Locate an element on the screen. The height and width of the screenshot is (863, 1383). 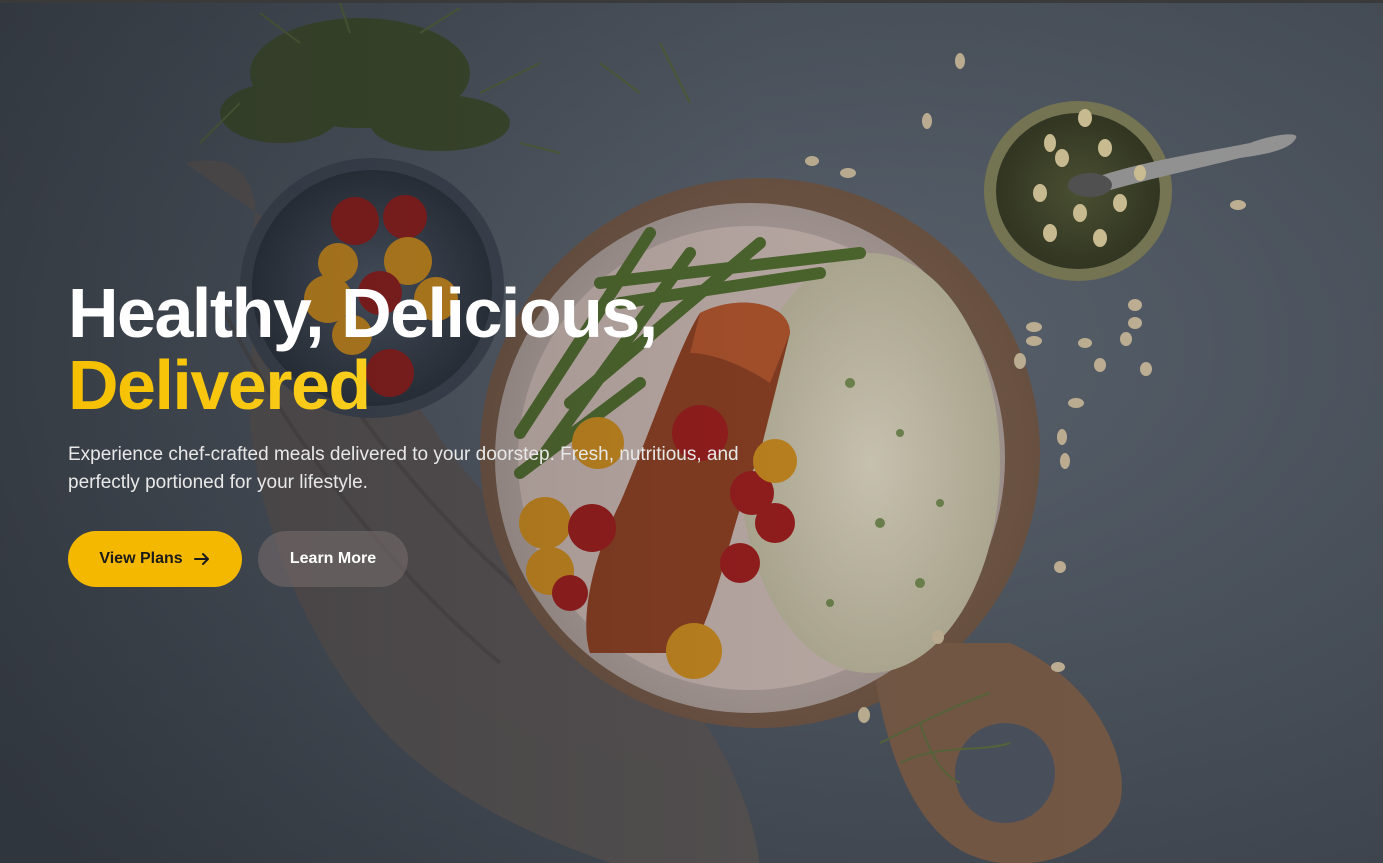
hero-title: Healthy, Delicious, Delivered is located at coordinates (448, 349).